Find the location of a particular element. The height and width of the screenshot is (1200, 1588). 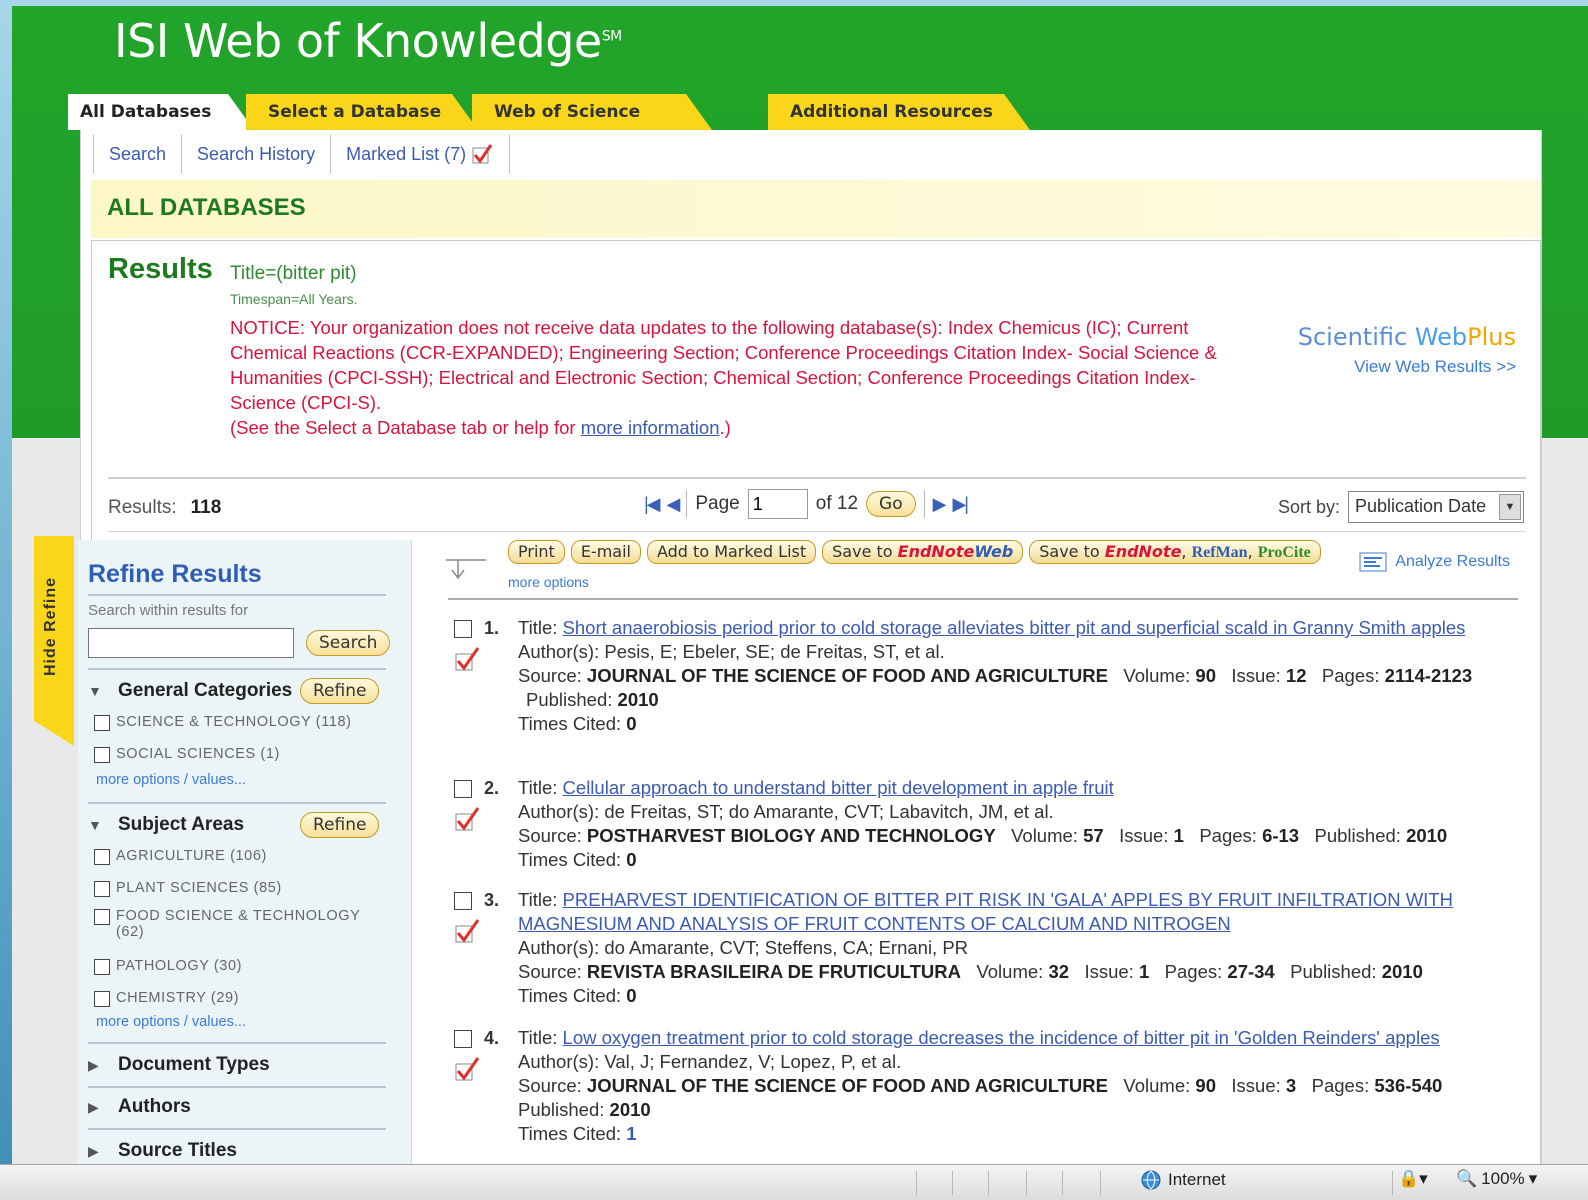

search-within-button: Search is located at coordinates (348, 643).